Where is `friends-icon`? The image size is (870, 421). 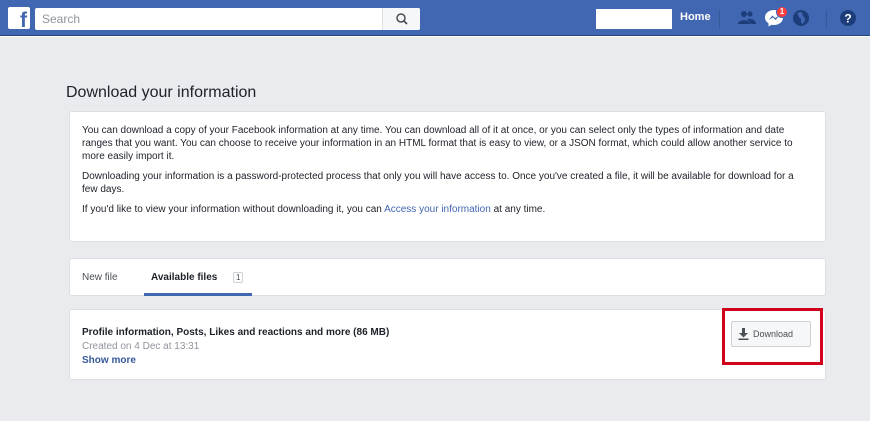 friends-icon is located at coordinates (747, 18).